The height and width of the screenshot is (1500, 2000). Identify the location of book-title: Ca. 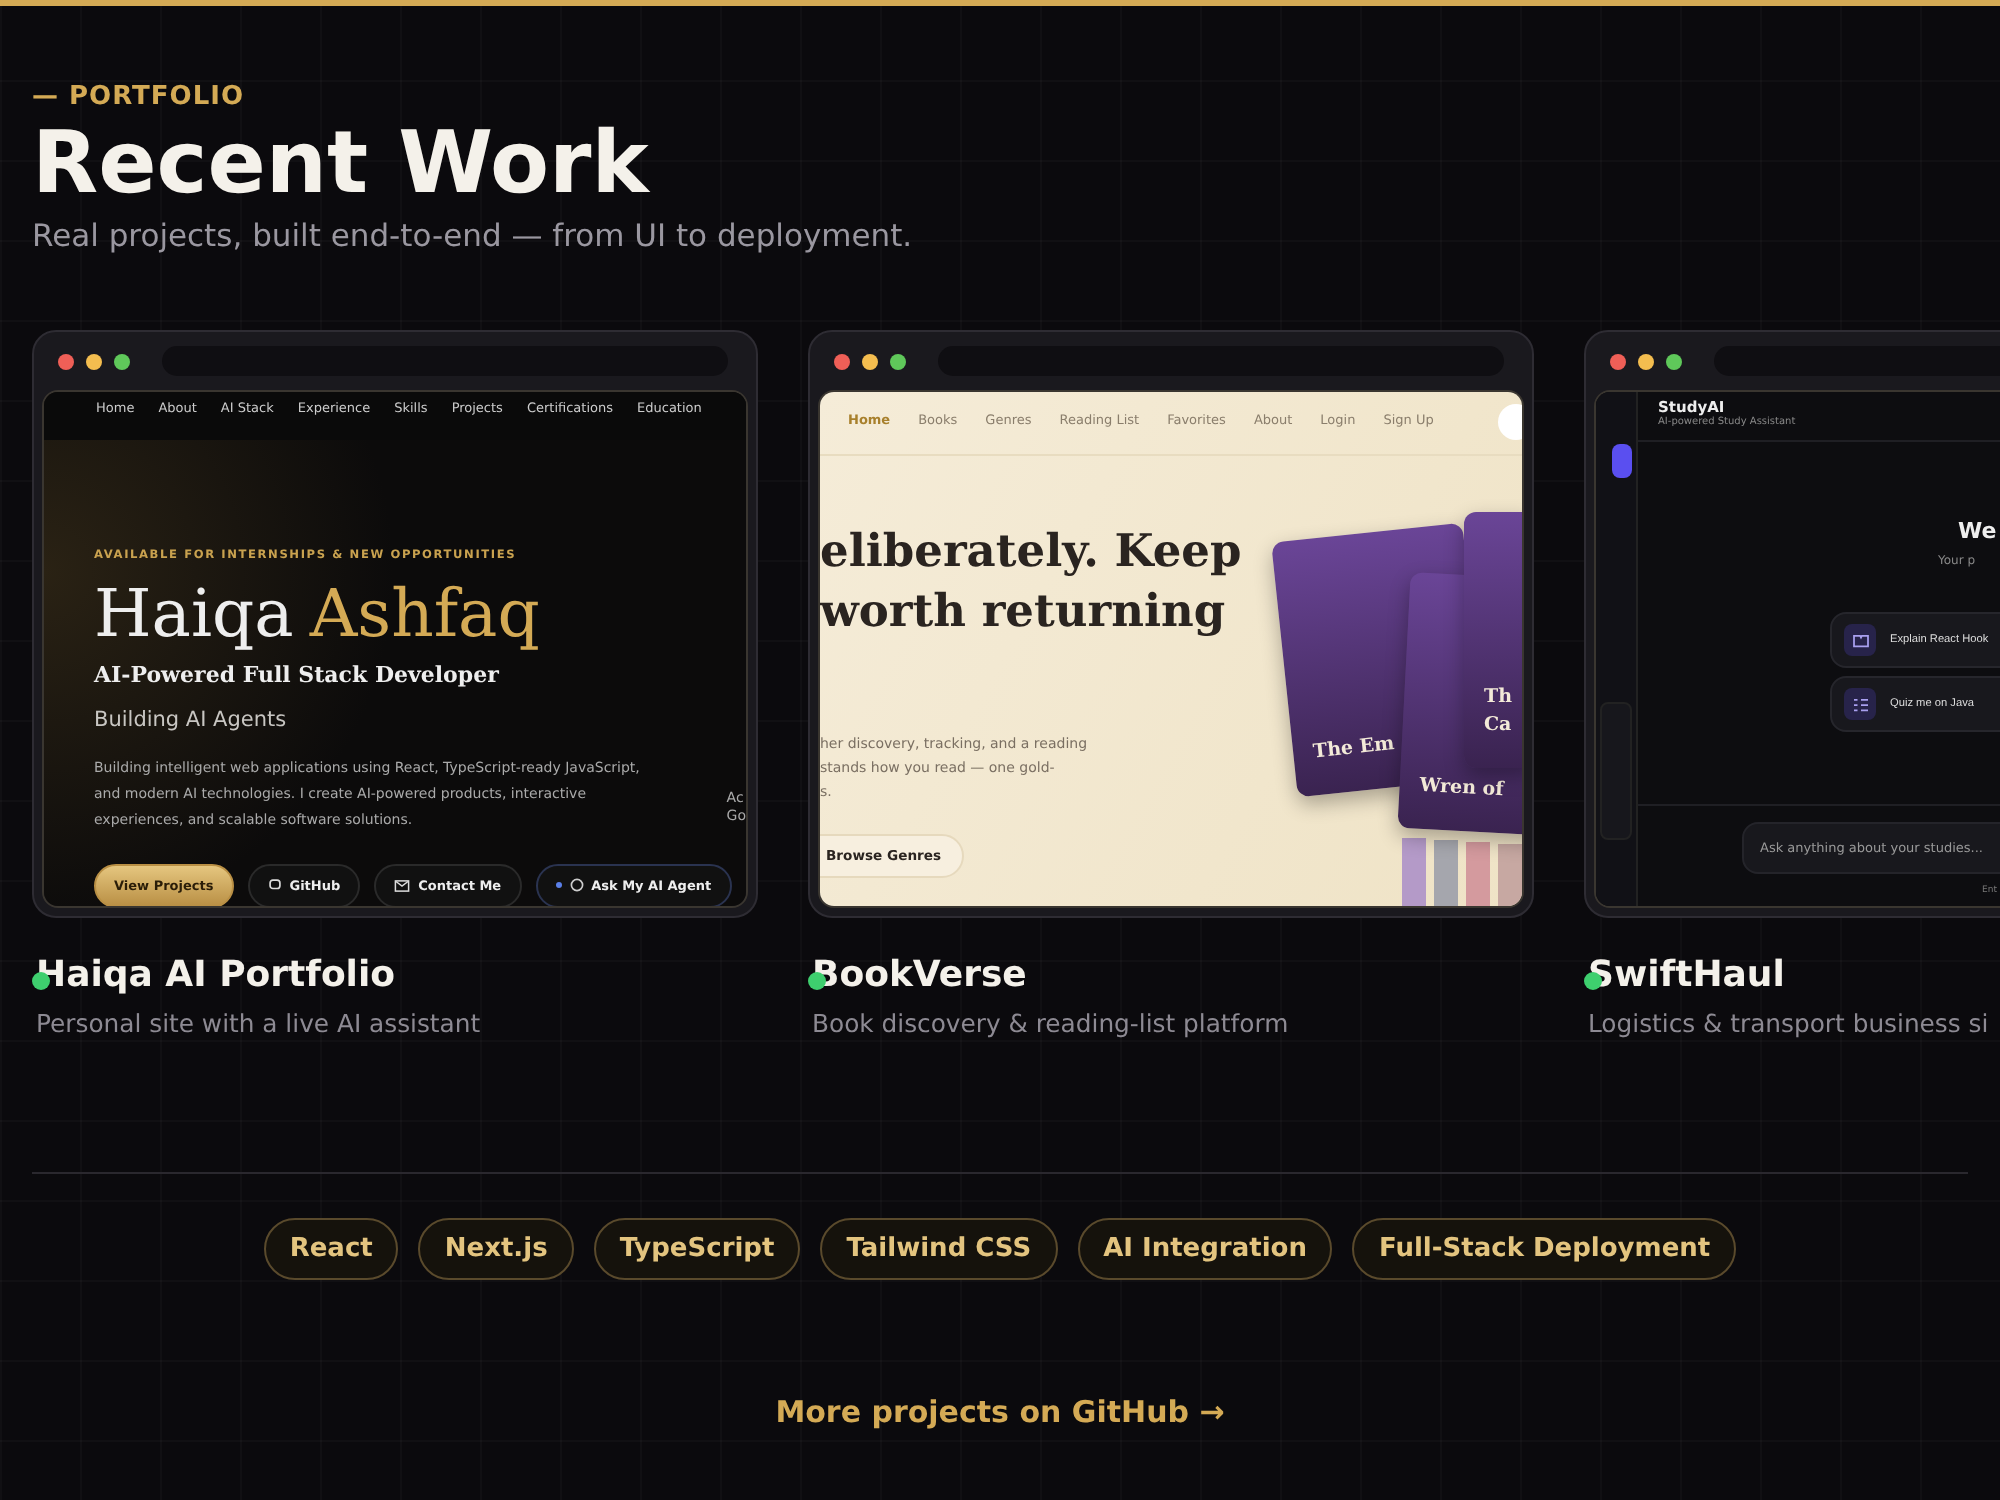
(1499, 726).